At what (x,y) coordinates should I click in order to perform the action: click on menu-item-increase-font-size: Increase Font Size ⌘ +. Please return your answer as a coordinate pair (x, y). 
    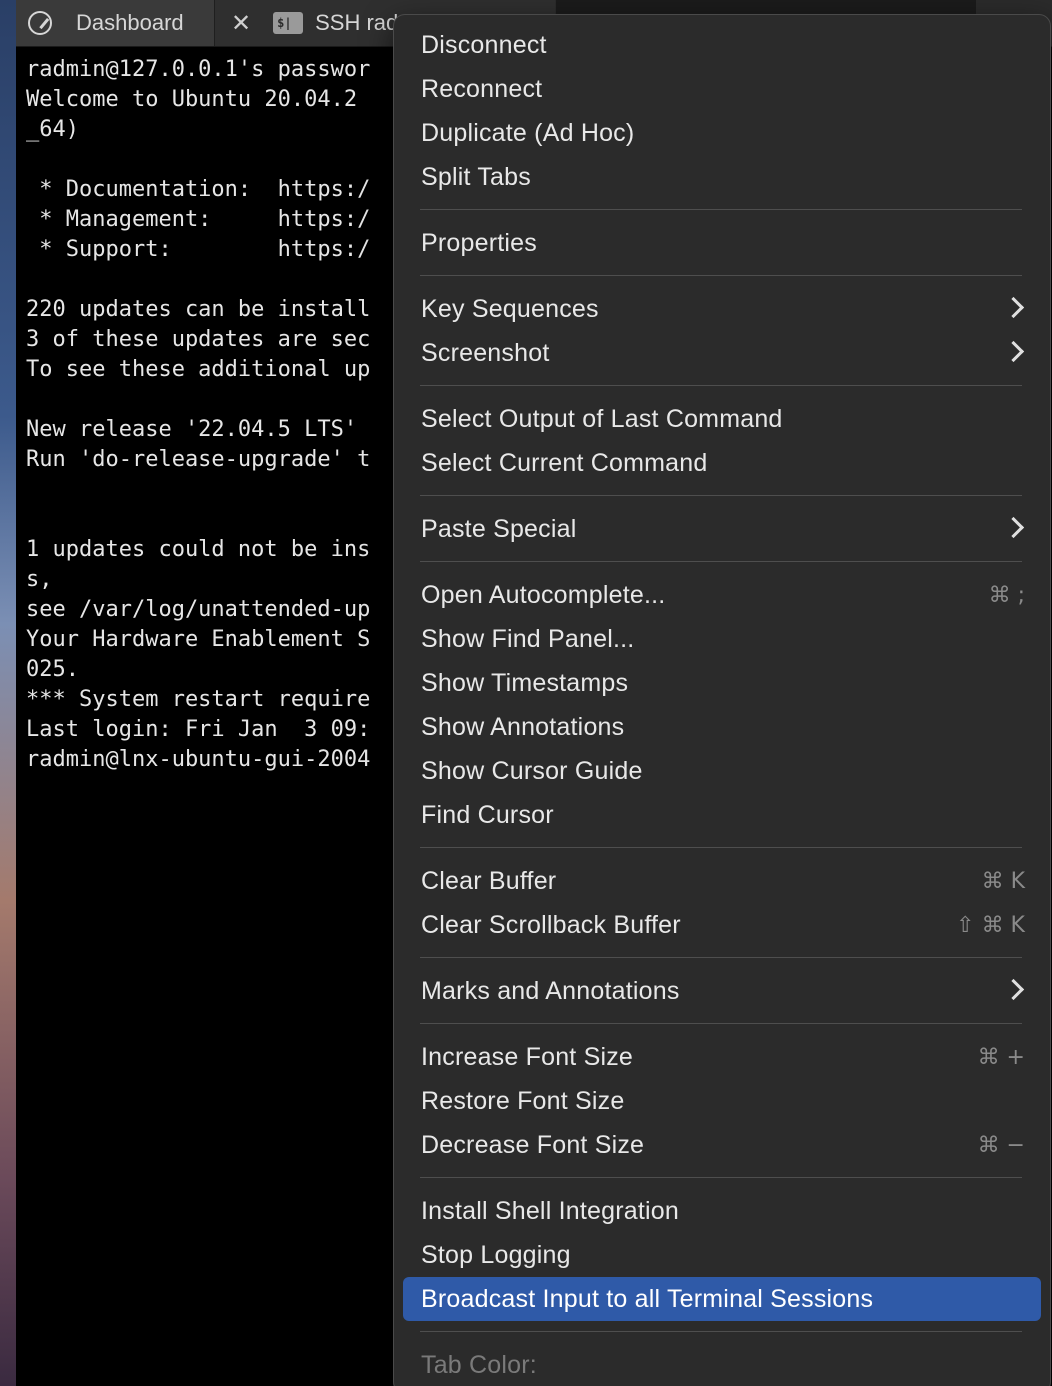
    Looking at the image, I should click on (722, 1057).